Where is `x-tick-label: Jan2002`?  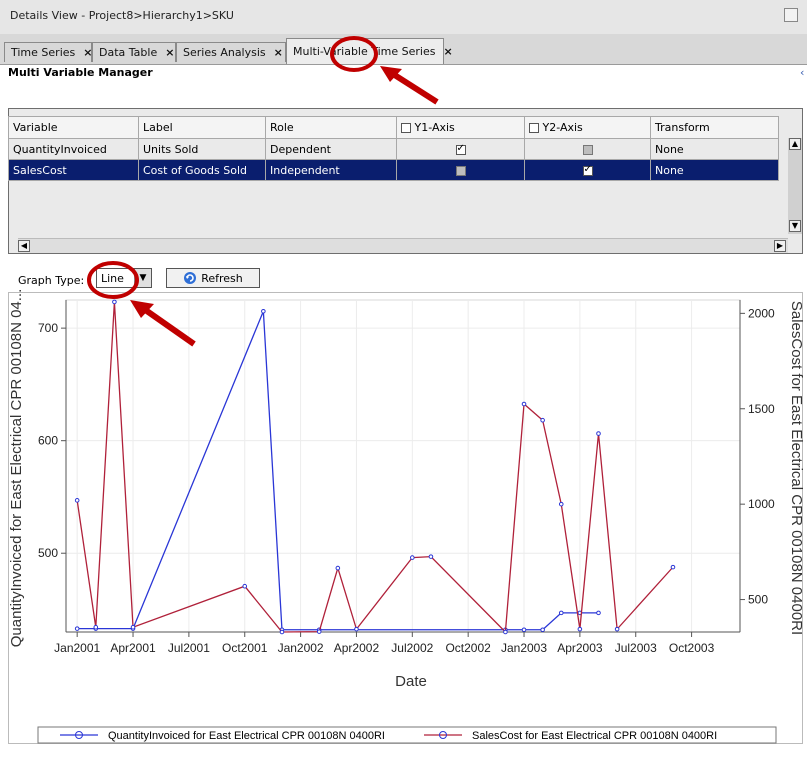
x-tick-label: Jan2002 is located at coordinates (301, 648).